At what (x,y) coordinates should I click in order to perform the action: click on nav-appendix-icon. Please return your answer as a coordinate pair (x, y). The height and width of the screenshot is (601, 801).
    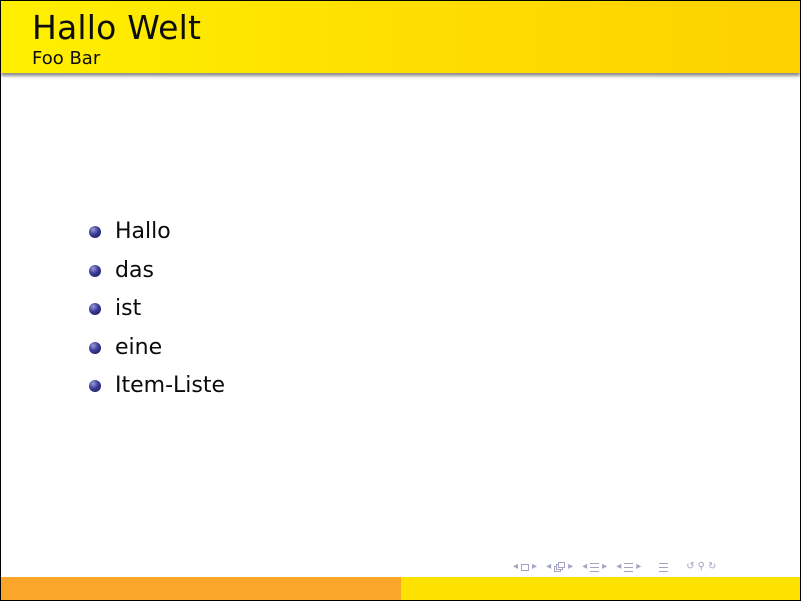
    Looking at the image, I should click on (664, 567).